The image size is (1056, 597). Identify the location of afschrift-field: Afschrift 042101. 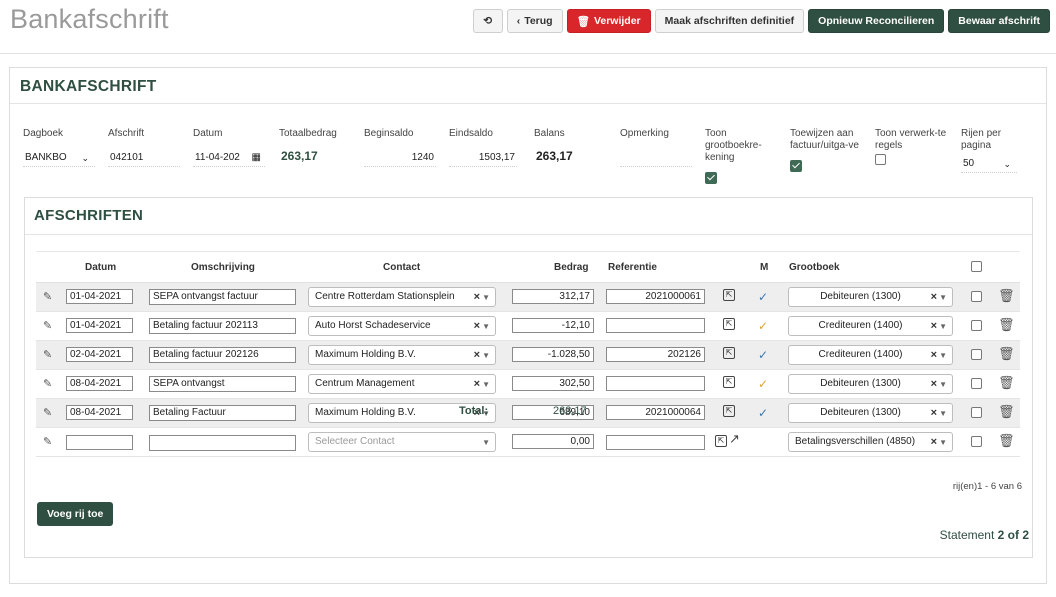
(144, 147).